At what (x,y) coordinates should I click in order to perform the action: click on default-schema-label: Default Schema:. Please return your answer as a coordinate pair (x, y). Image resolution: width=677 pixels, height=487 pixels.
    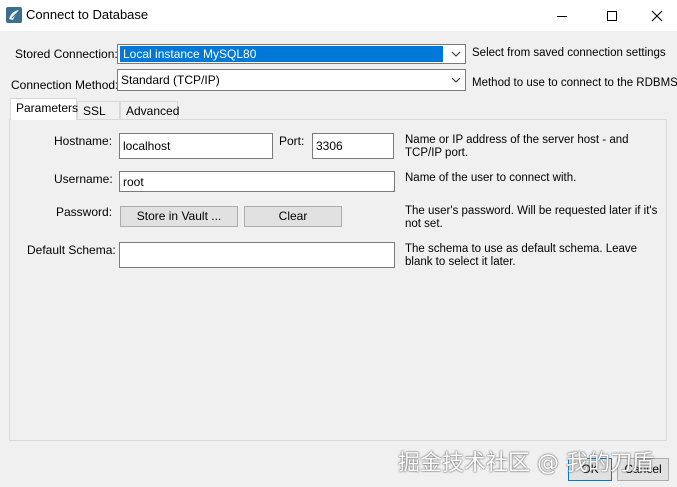
    Looking at the image, I should click on (71, 250).